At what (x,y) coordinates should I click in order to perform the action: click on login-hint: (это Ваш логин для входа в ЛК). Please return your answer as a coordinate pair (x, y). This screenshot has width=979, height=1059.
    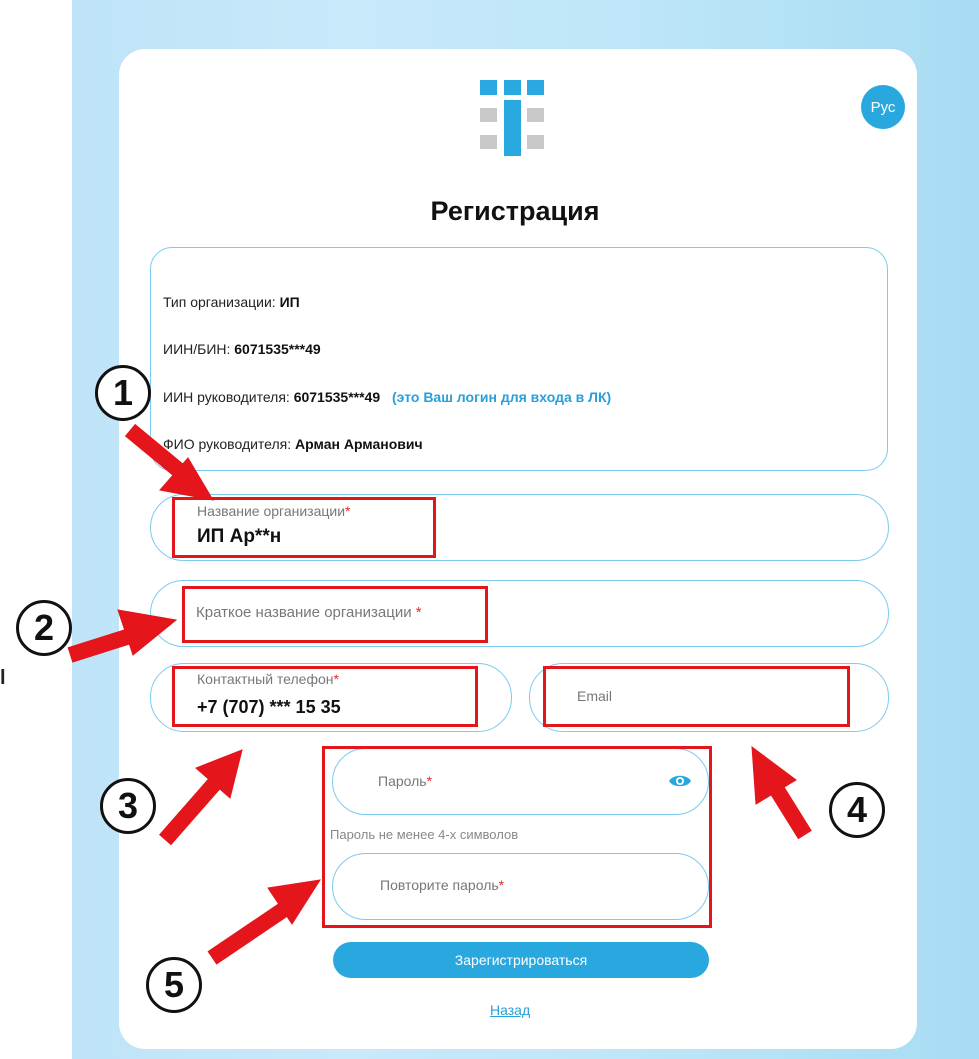
    Looking at the image, I should click on (502, 397).